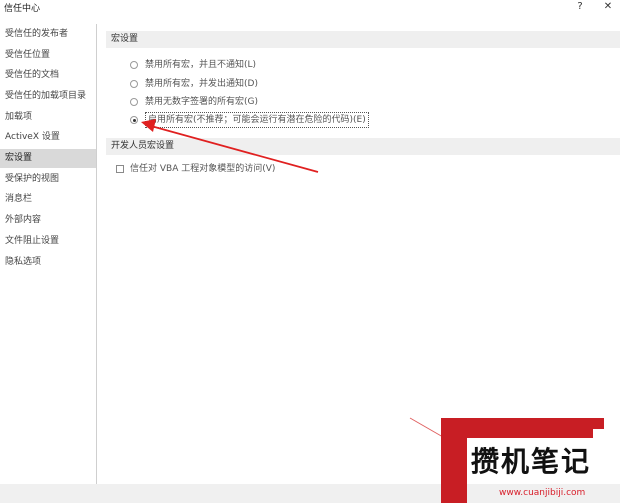 The height and width of the screenshot is (503, 620). Describe the element at coordinates (607, 7) in the screenshot. I see `close-button: ✕` at that location.